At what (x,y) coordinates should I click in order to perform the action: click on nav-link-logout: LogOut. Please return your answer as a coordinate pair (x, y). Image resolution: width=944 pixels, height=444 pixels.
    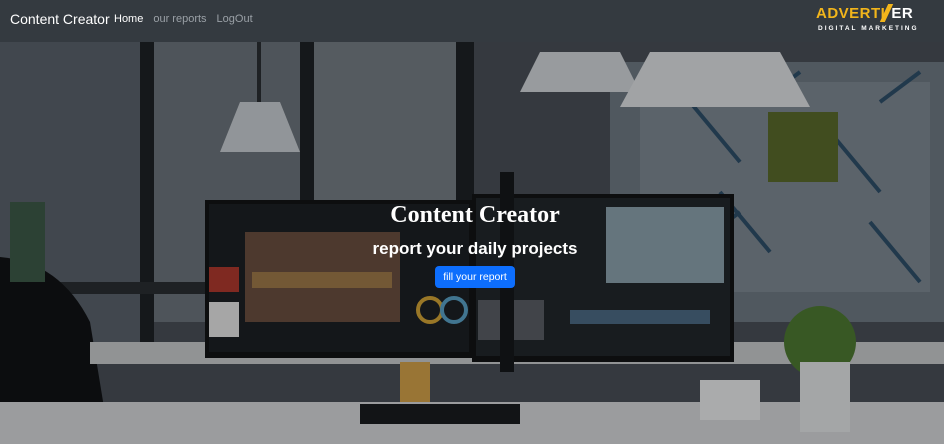
    Looking at the image, I should click on (235, 19).